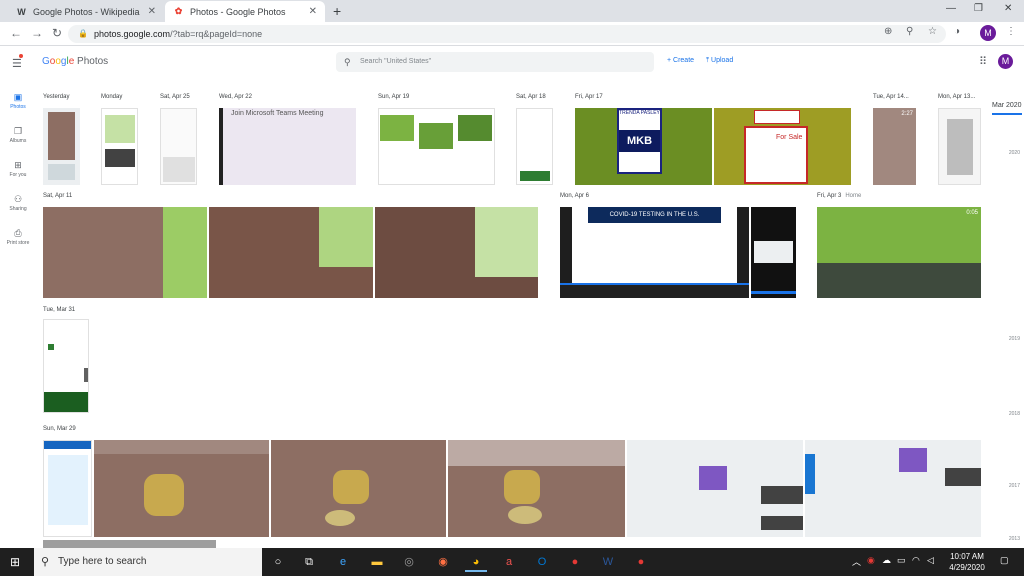 The height and width of the screenshot is (576, 1024). What do you see at coordinates (16, 33) in the screenshot?
I see `back-arrow-icon: ←` at bounding box center [16, 33].